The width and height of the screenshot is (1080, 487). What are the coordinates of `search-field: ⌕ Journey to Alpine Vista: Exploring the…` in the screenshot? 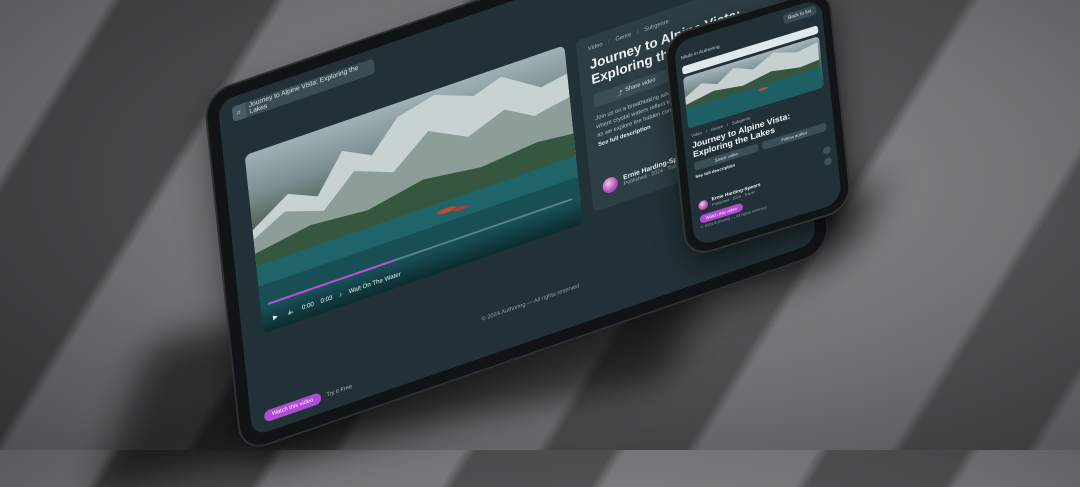 It's located at (303, 90).